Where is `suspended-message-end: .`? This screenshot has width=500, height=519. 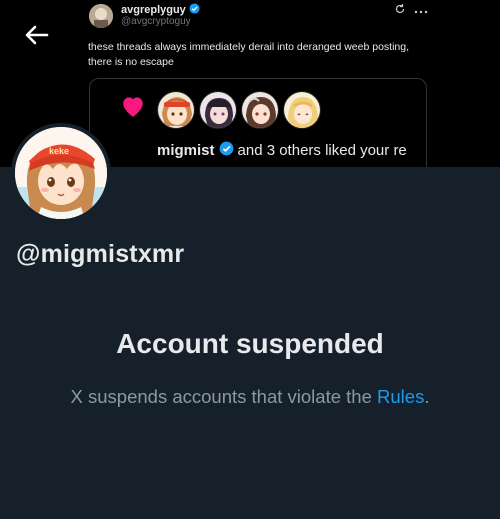
suspended-message-end: . is located at coordinates (427, 396).